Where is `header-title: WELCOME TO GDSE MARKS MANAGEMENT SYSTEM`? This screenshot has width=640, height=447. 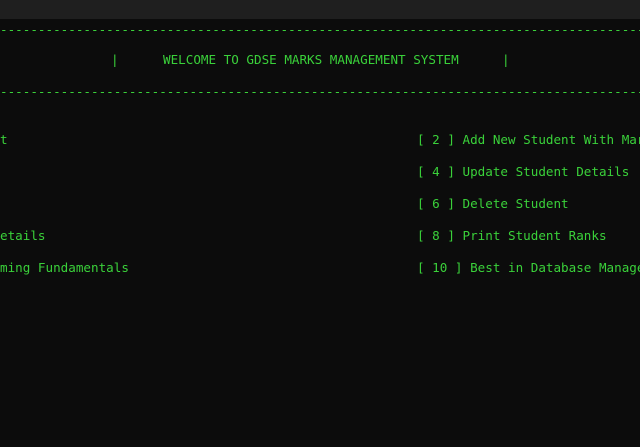 header-title: WELCOME TO GDSE MARKS MANAGEMENT SYSTEM is located at coordinates (311, 59).